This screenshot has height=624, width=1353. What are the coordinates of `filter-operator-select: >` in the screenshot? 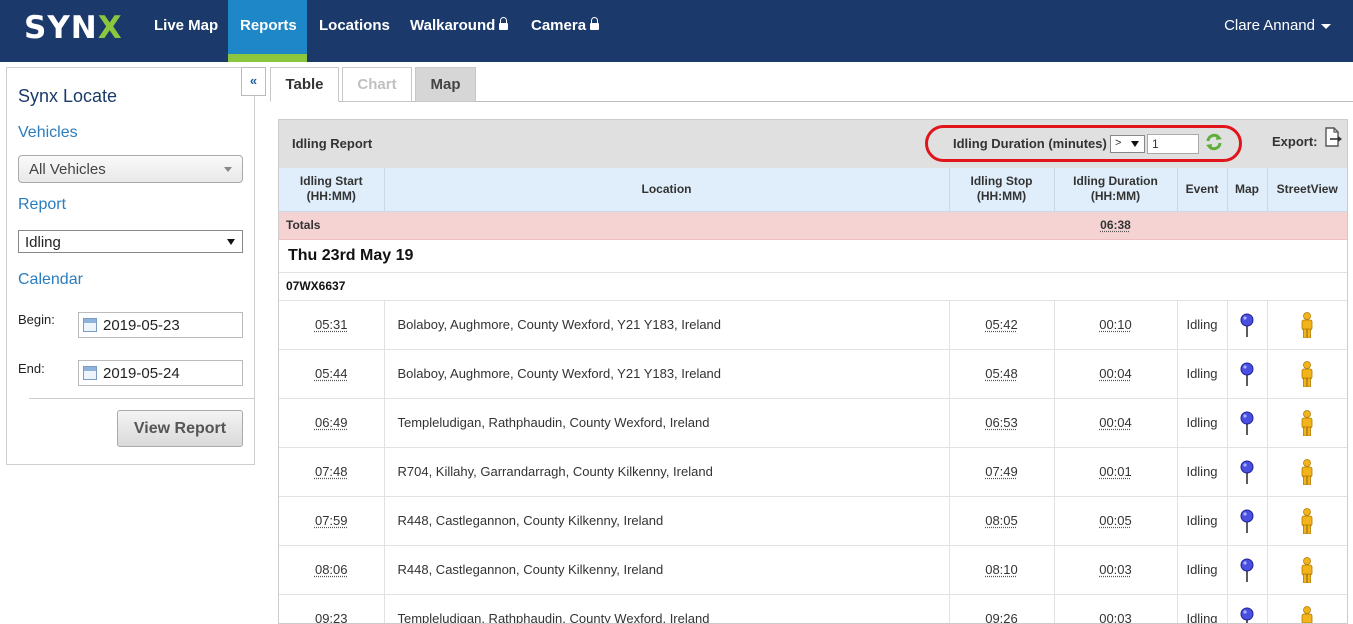 It's located at (1127, 144).